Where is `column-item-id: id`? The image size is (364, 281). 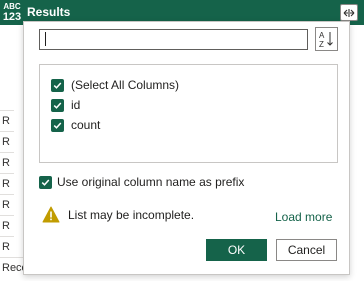 column-item-id: id is located at coordinates (65, 105).